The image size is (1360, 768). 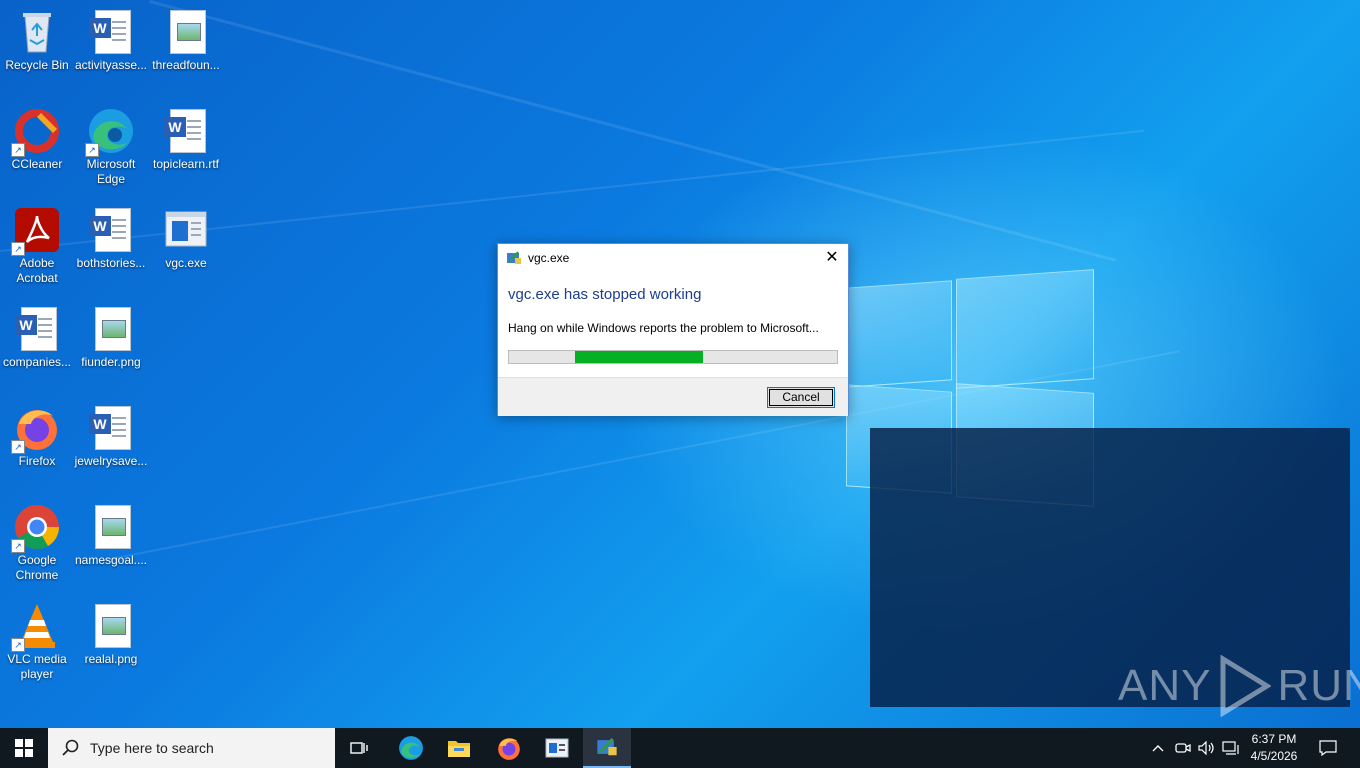 I want to click on show-hidden-icons-button, so click(x=1158, y=748).